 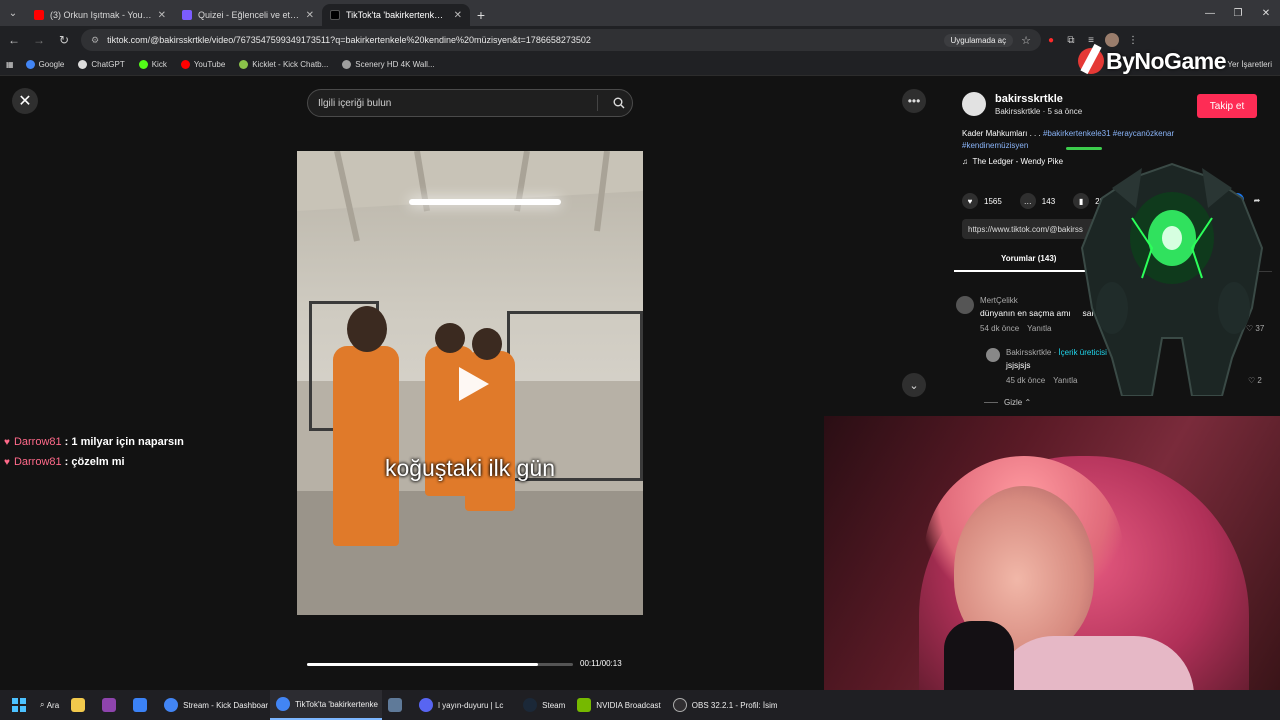 What do you see at coordinates (108, 64) in the screenshot?
I see `bookmark-label: ChatGPT` at bounding box center [108, 64].